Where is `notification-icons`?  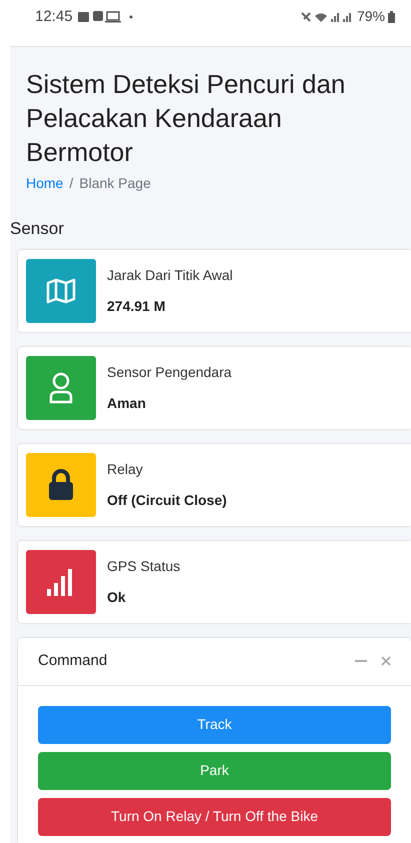
notification-icons is located at coordinates (106, 17).